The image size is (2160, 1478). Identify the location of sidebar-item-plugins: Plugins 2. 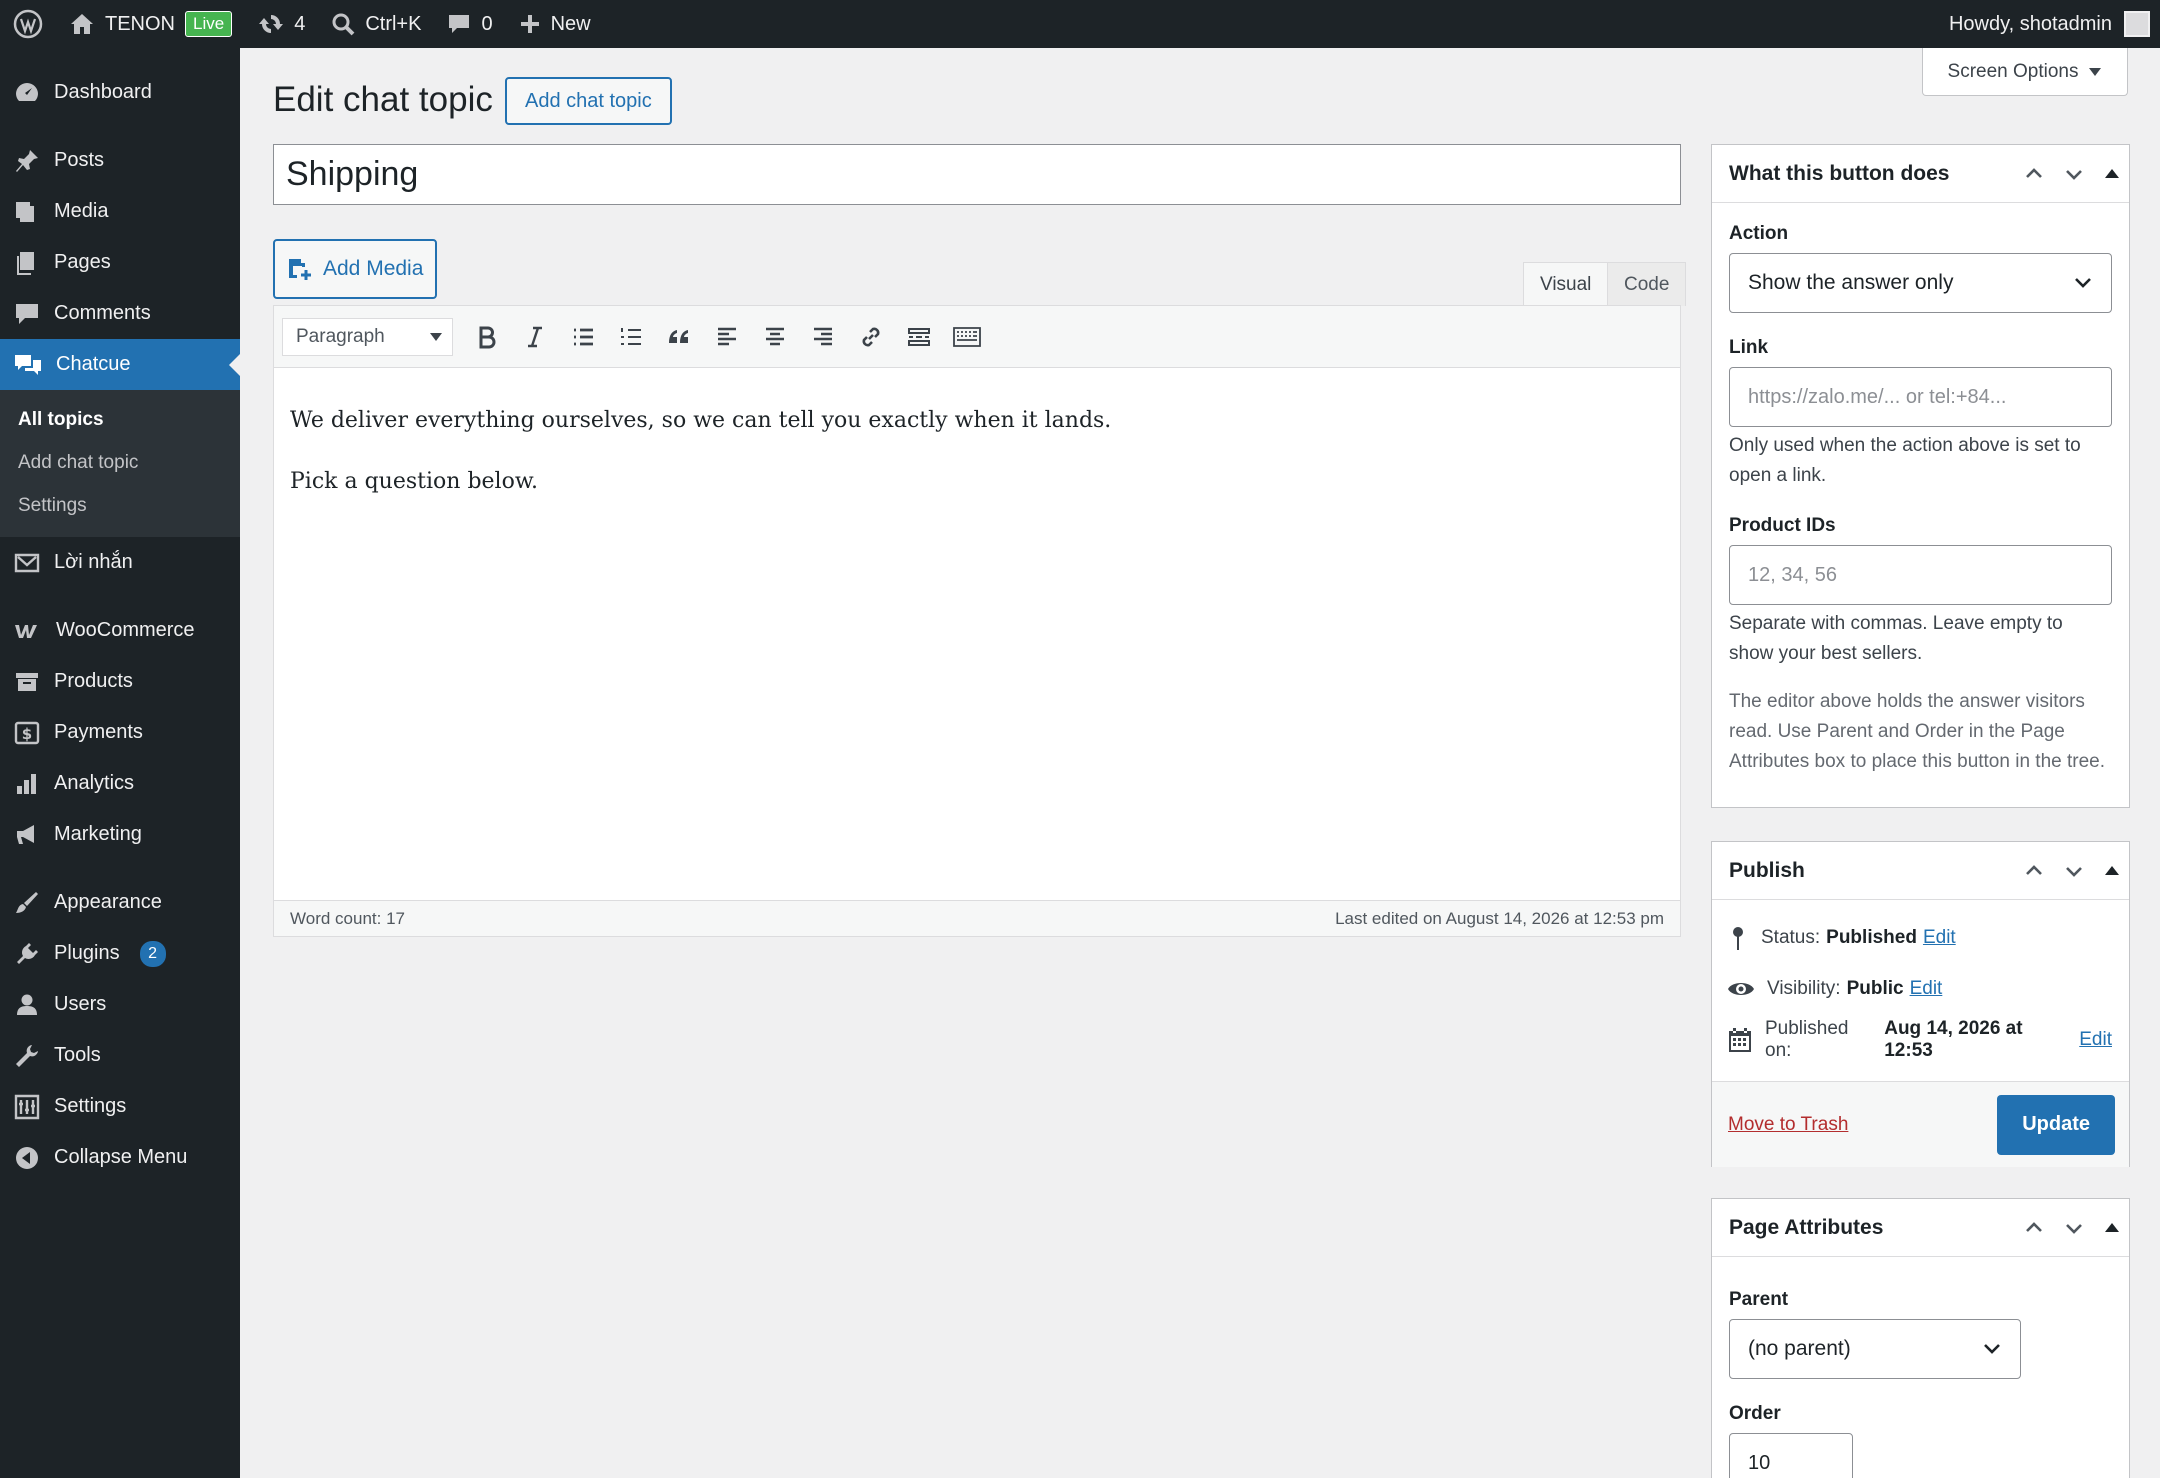
(120, 953).